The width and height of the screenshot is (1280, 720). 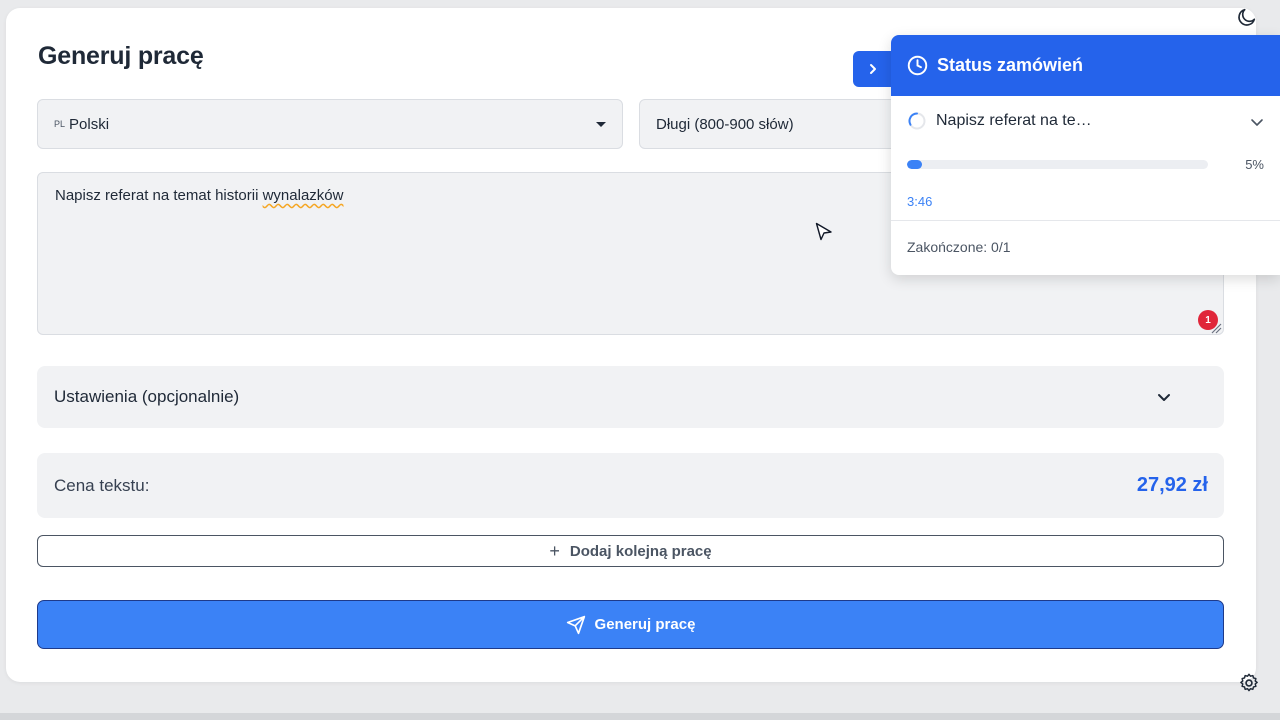 What do you see at coordinates (601, 124) in the screenshot?
I see `caret-down-icon` at bounding box center [601, 124].